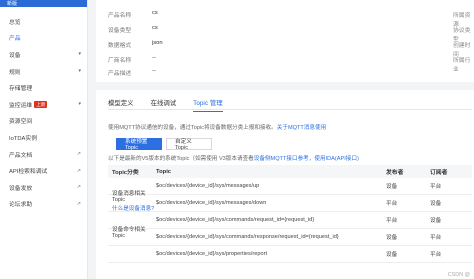 The image size is (474, 279). What do you see at coordinates (132, 59) in the screenshot?
I see `info-row-vendor: 厂商名称 --` at bounding box center [132, 59].